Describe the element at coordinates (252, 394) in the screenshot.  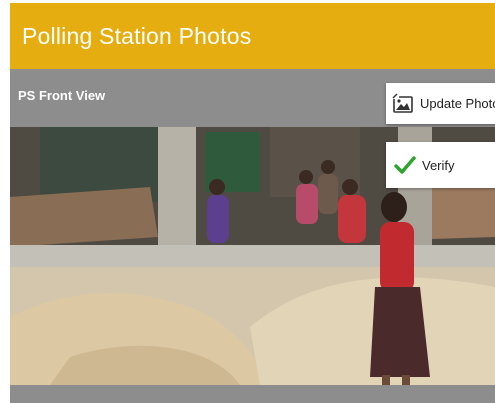
I see `bottom-bar` at that location.